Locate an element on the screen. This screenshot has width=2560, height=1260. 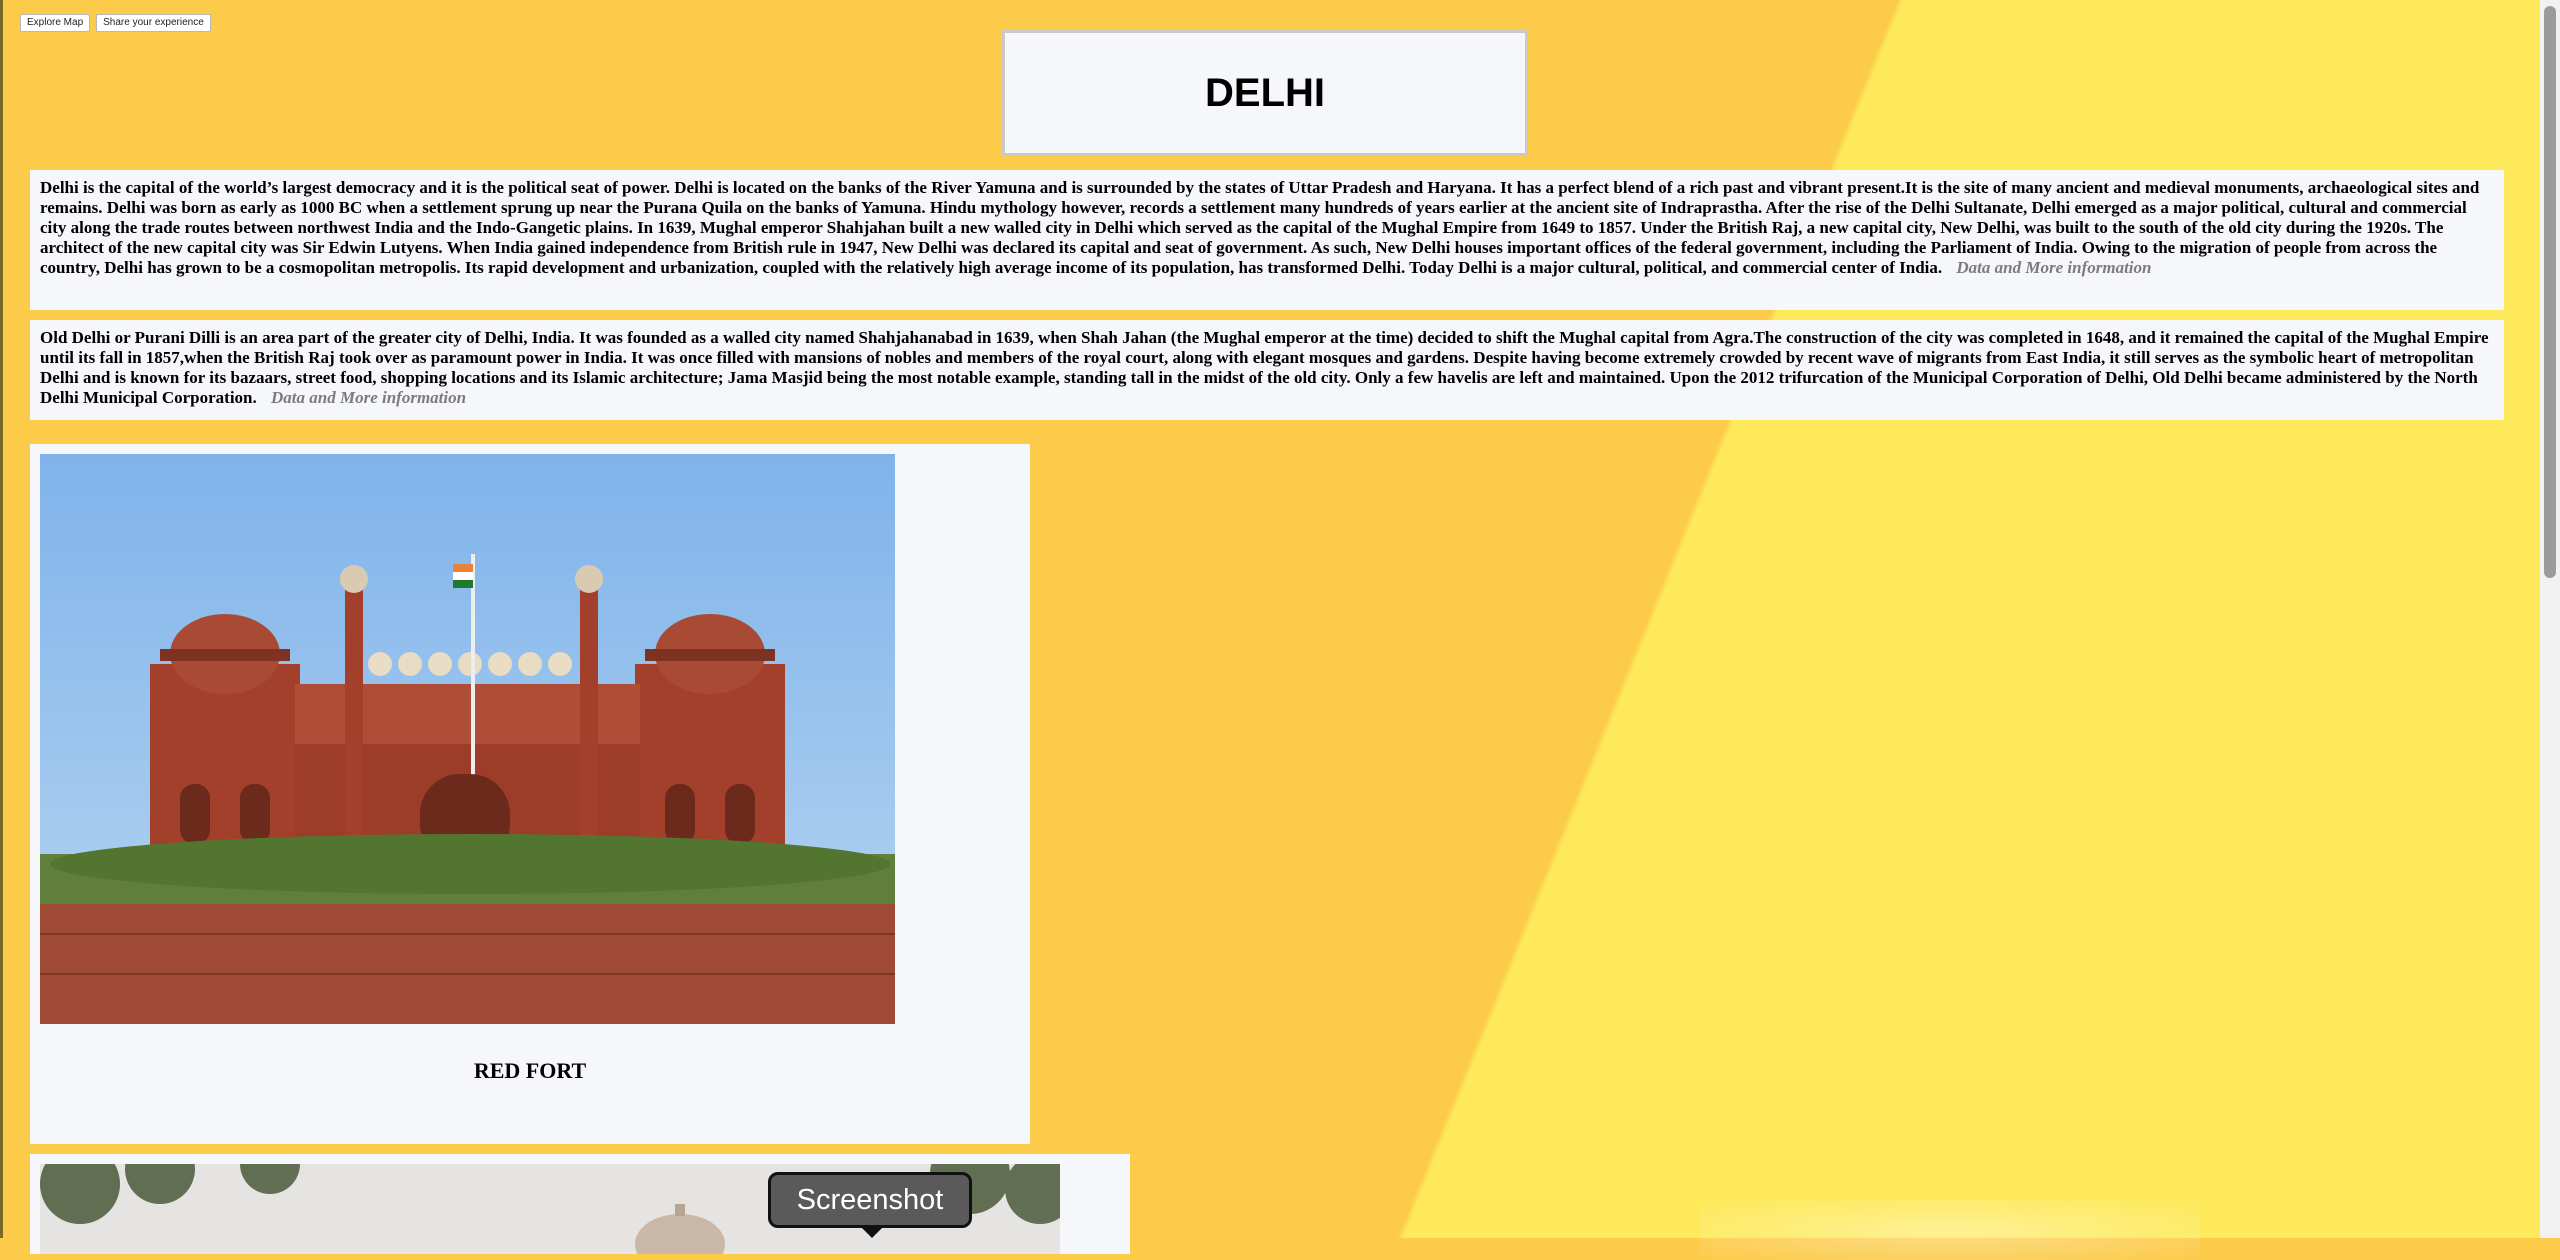
top-toolbar: Explore Map Share your experience is located at coordinates (115, 23).